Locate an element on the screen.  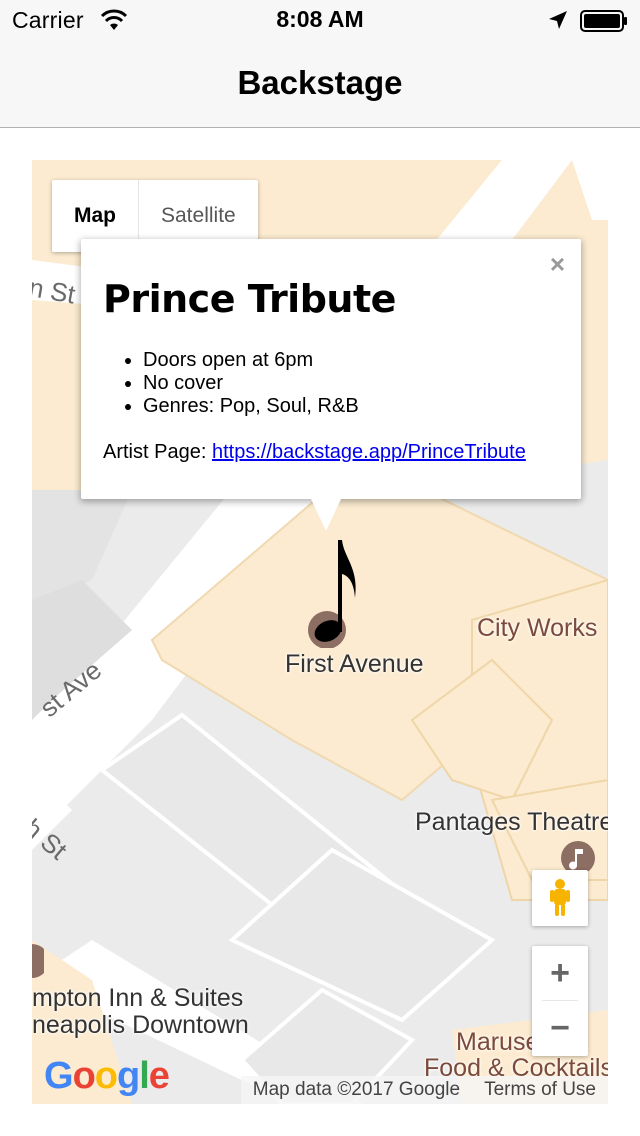
music-note-marker-icon is located at coordinates (337, 593).